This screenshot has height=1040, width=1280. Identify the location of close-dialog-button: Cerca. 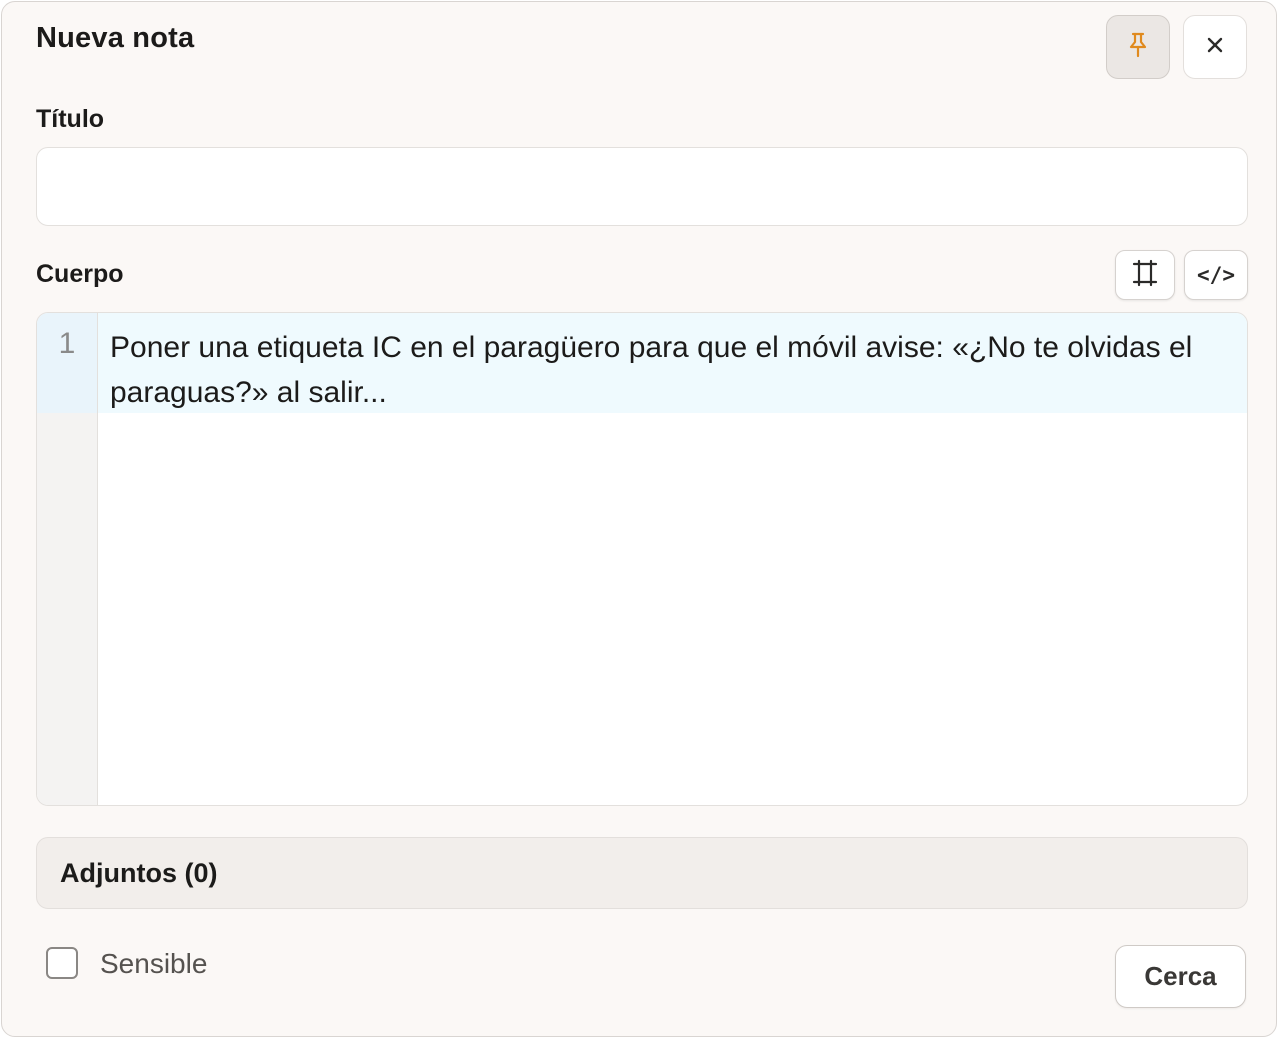
(1180, 976).